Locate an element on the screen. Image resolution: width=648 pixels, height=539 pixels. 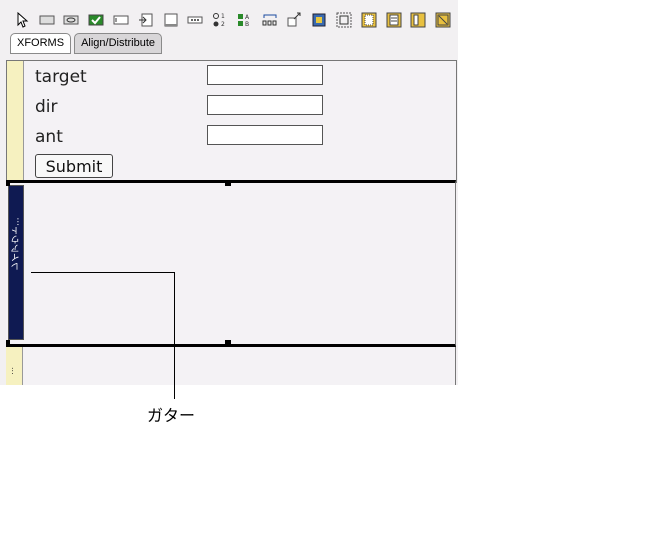
resize-handle-top is located at coordinates (228, 184).